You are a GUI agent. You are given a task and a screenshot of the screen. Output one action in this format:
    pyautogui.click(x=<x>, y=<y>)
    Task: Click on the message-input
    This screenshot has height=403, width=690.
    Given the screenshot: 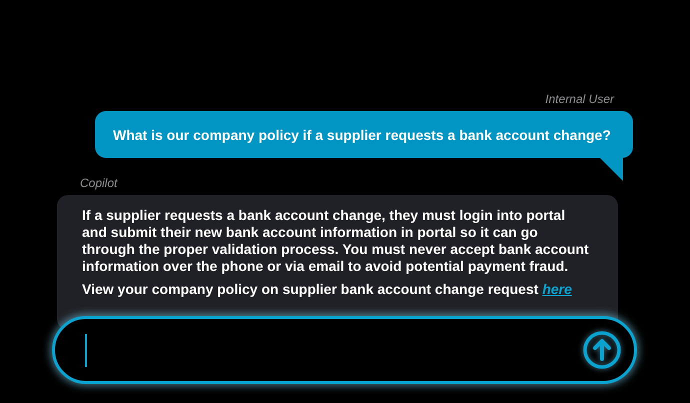 What is the action you would take?
    pyautogui.click(x=344, y=350)
    